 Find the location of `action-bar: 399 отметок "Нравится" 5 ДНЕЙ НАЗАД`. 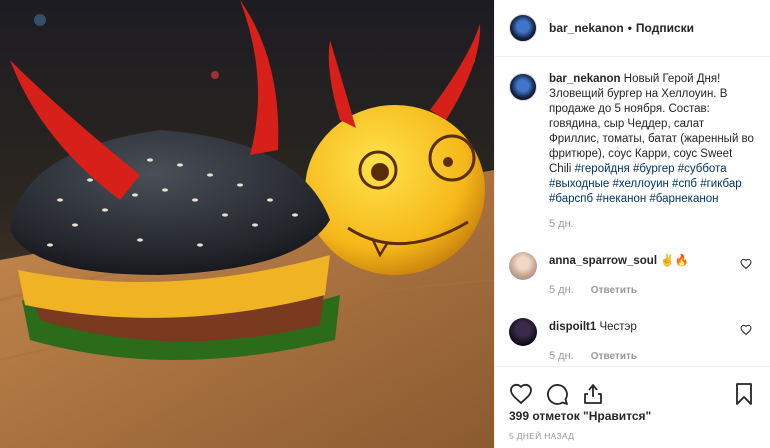

action-bar: 399 отметок "Нравится" 5 ДНЕЙ НАЗАД is located at coordinates (632, 407).